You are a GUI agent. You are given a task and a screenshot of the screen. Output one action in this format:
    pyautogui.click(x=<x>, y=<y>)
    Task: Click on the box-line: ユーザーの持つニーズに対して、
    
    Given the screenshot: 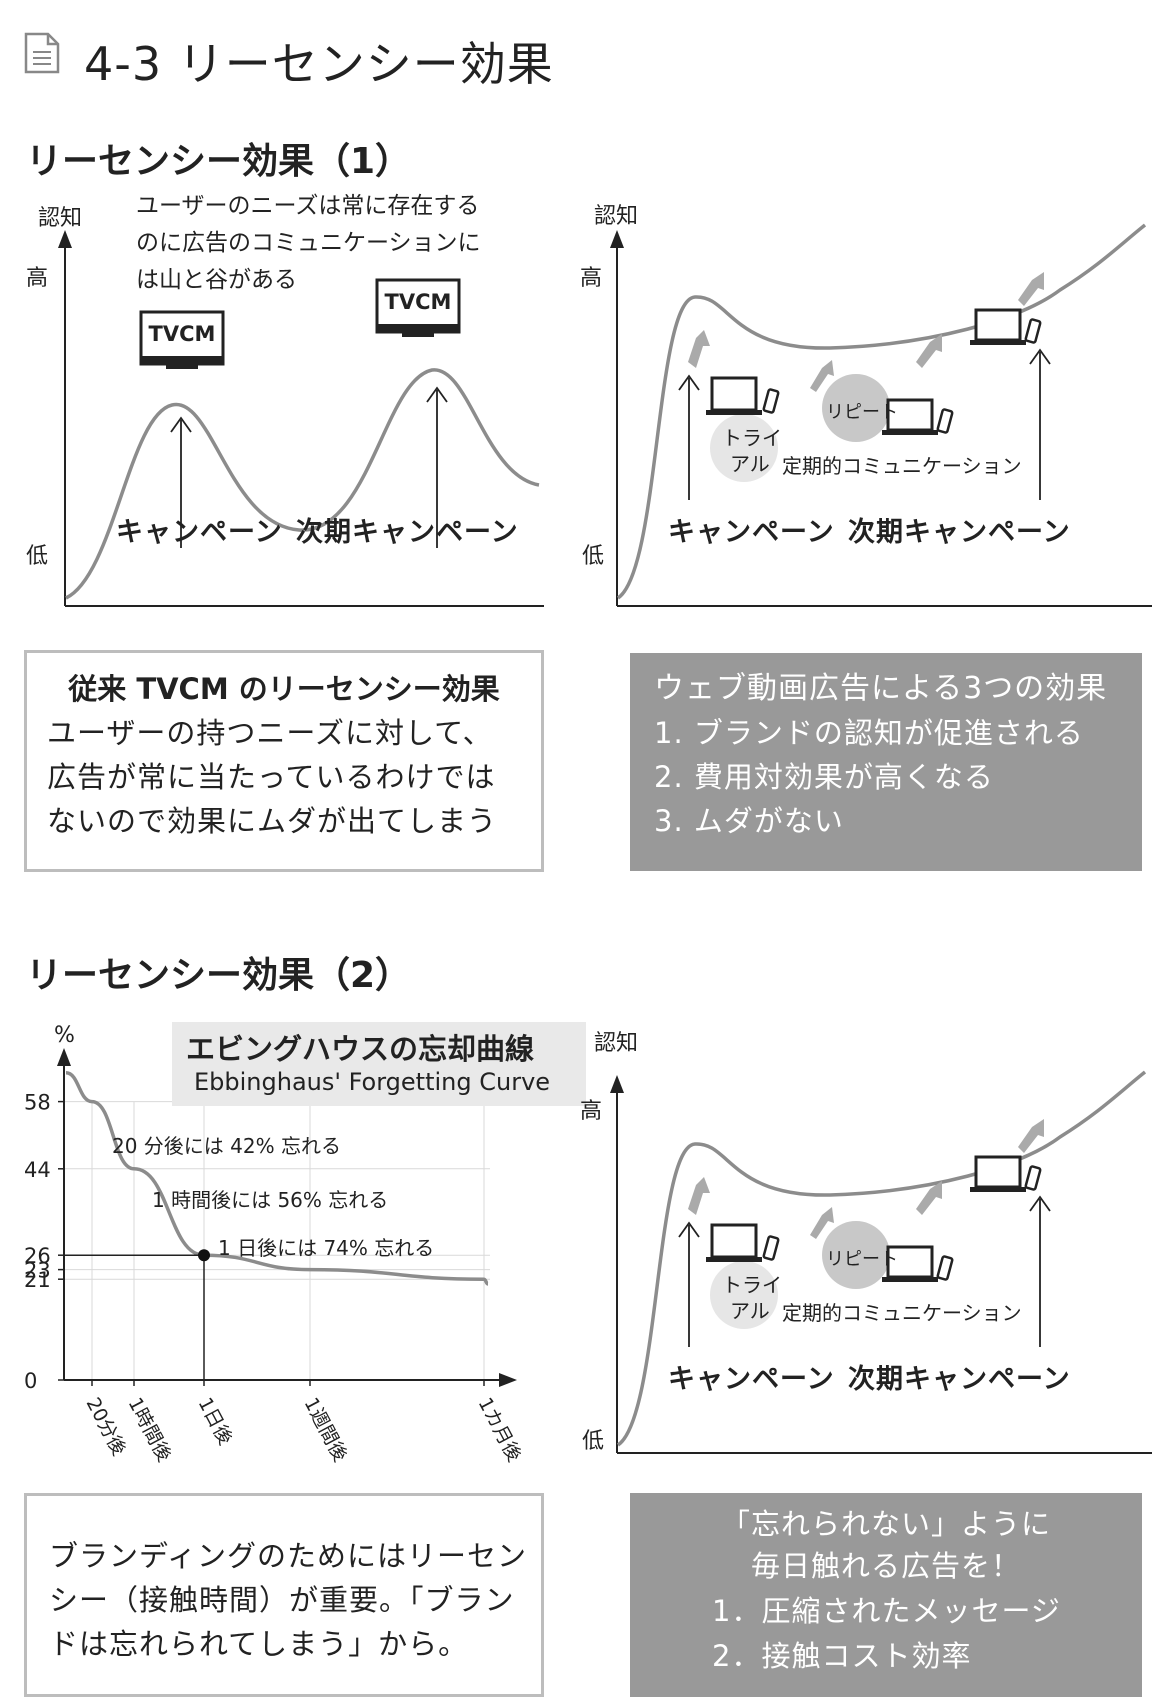 What is the action you would take?
    pyautogui.click(x=270, y=733)
    